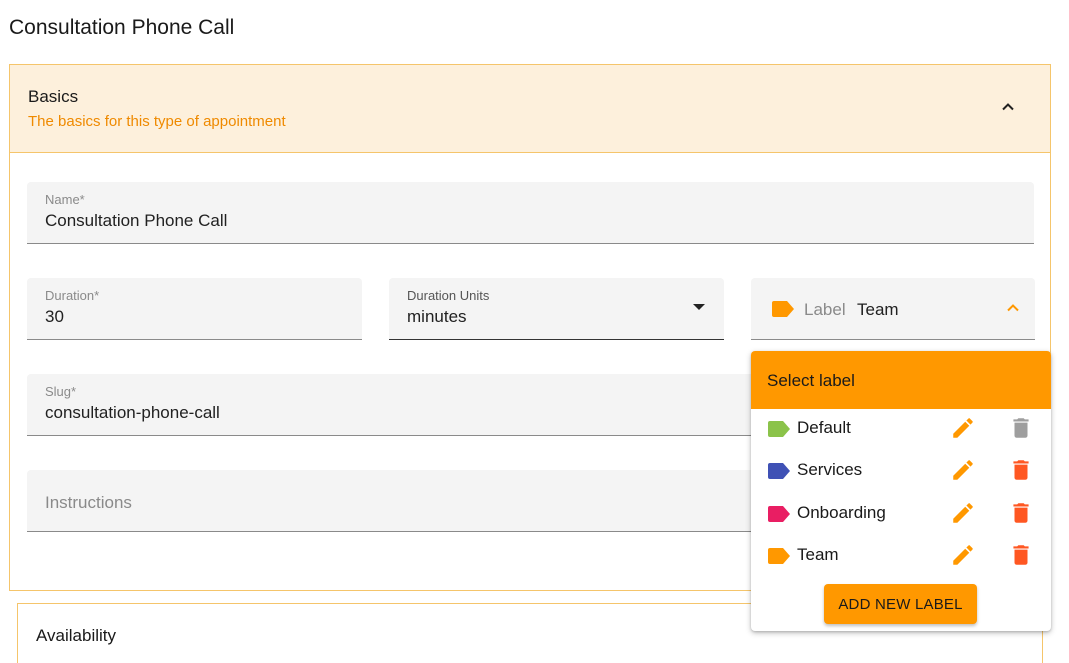  I want to click on duration-units-label: Duration Units, so click(448, 295).